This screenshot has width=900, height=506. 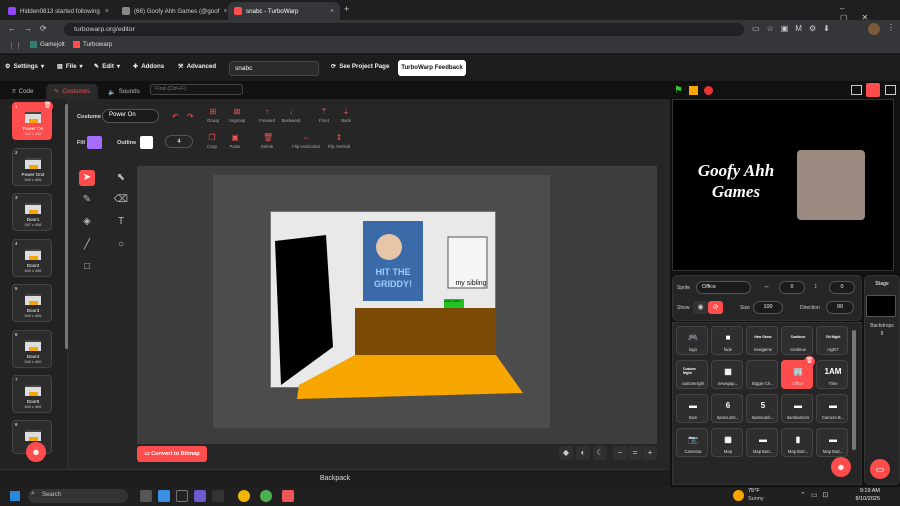 What do you see at coordinates (692, 408) in the screenshot?
I see `sprite-item: ▬ 6am` at bounding box center [692, 408].